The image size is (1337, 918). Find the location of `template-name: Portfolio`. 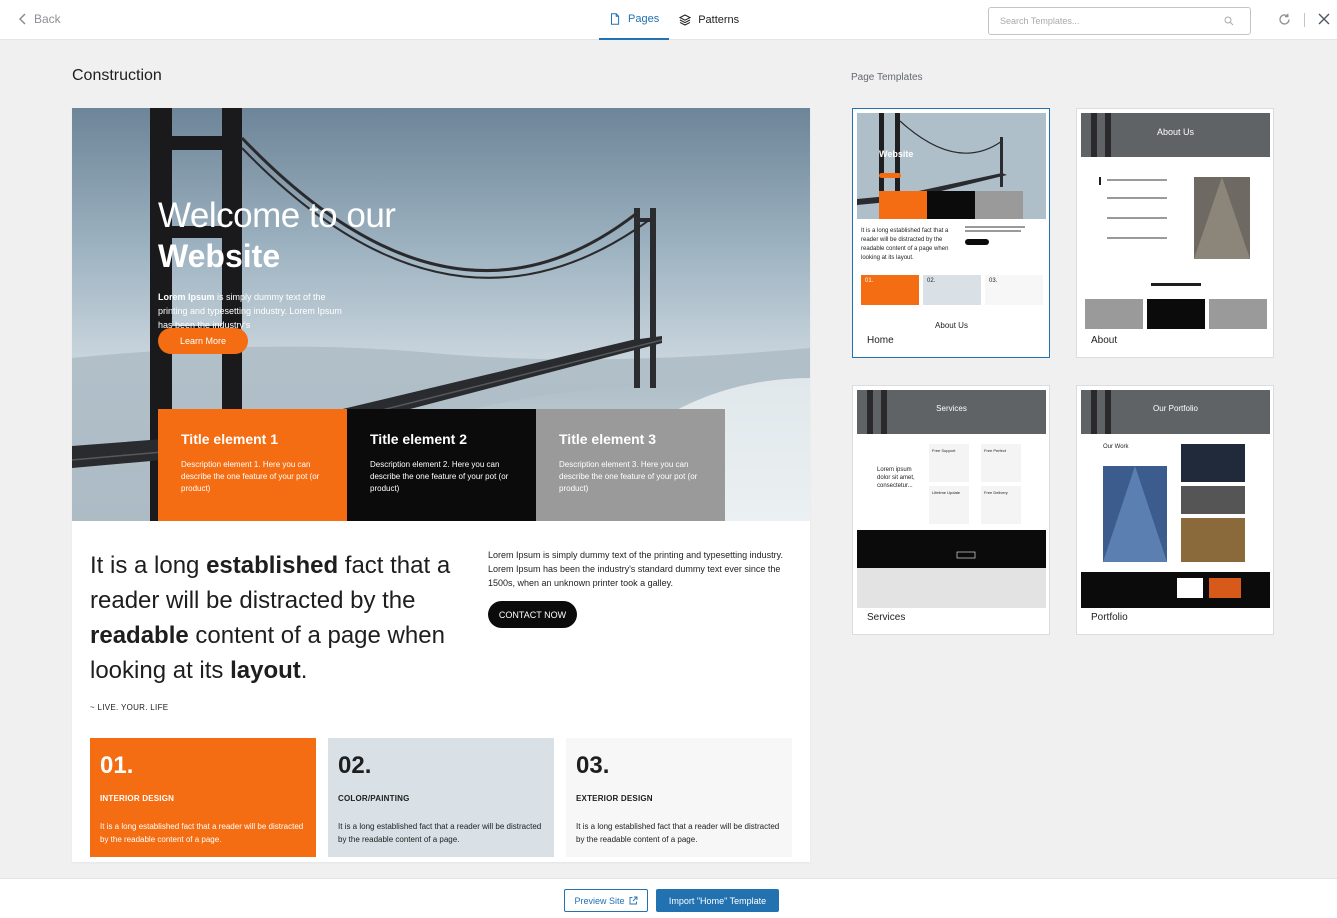

template-name: Portfolio is located at coordinates (1109, 617).